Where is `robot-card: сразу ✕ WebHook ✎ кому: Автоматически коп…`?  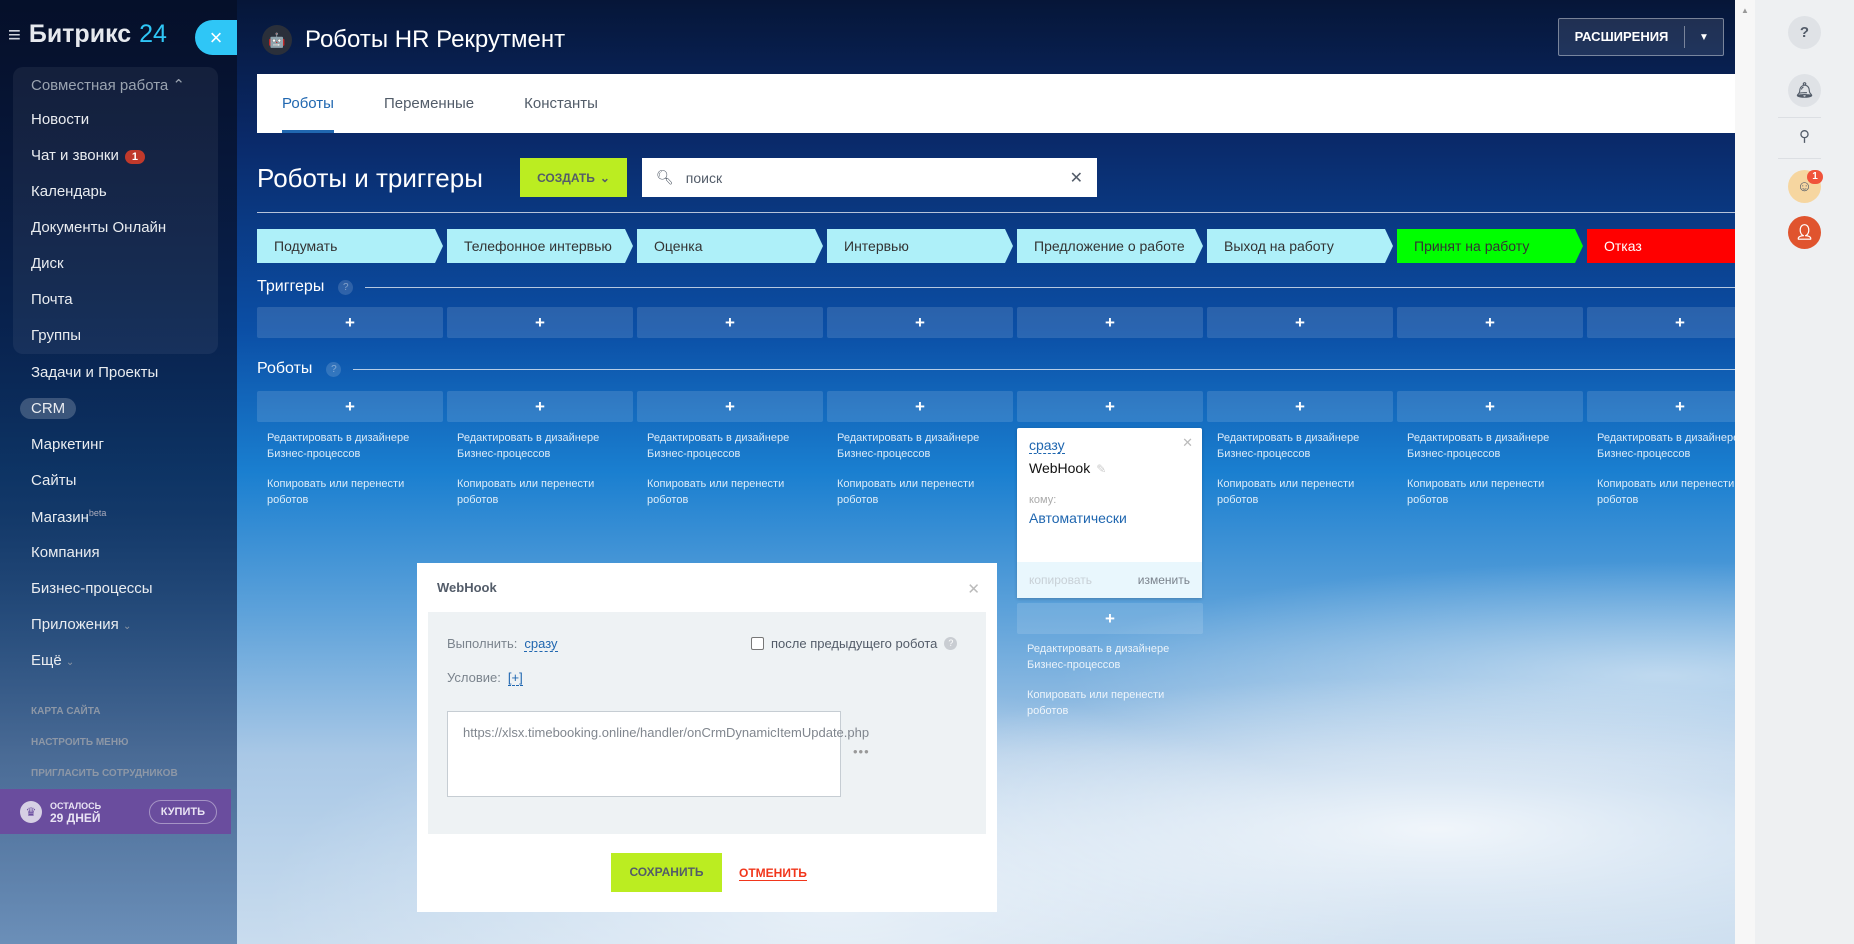
robot-card: сразу ✕ WebHook ✎ кому: Автоматически коп… is located at coordinates (1109, 513).